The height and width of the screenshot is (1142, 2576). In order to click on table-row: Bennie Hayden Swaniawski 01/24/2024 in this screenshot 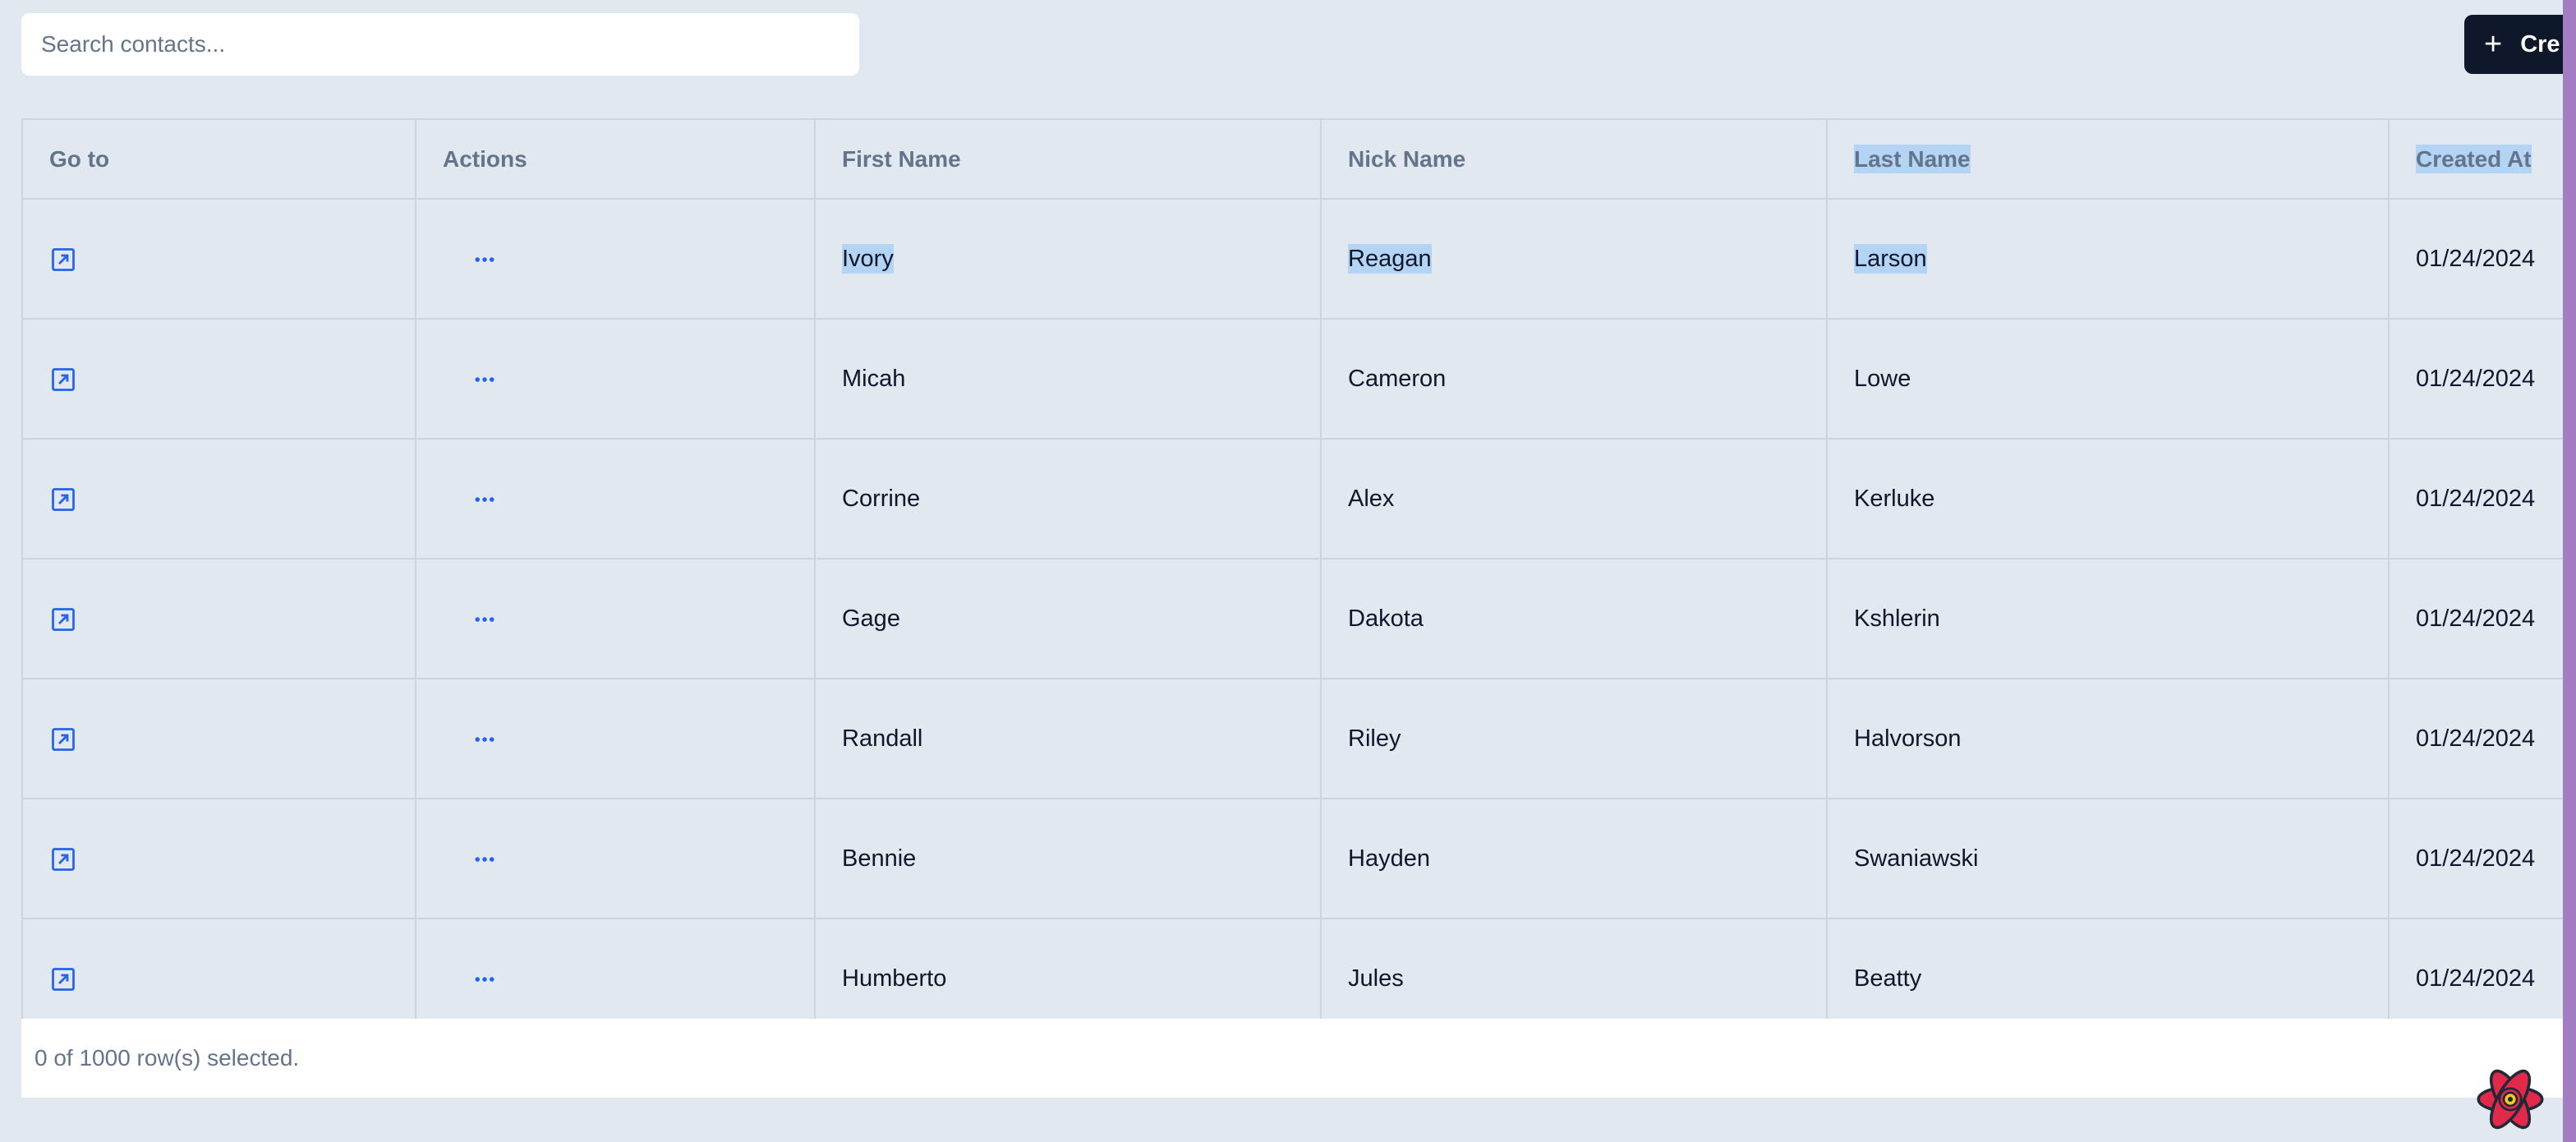, I will do `click(1293, 859)`.